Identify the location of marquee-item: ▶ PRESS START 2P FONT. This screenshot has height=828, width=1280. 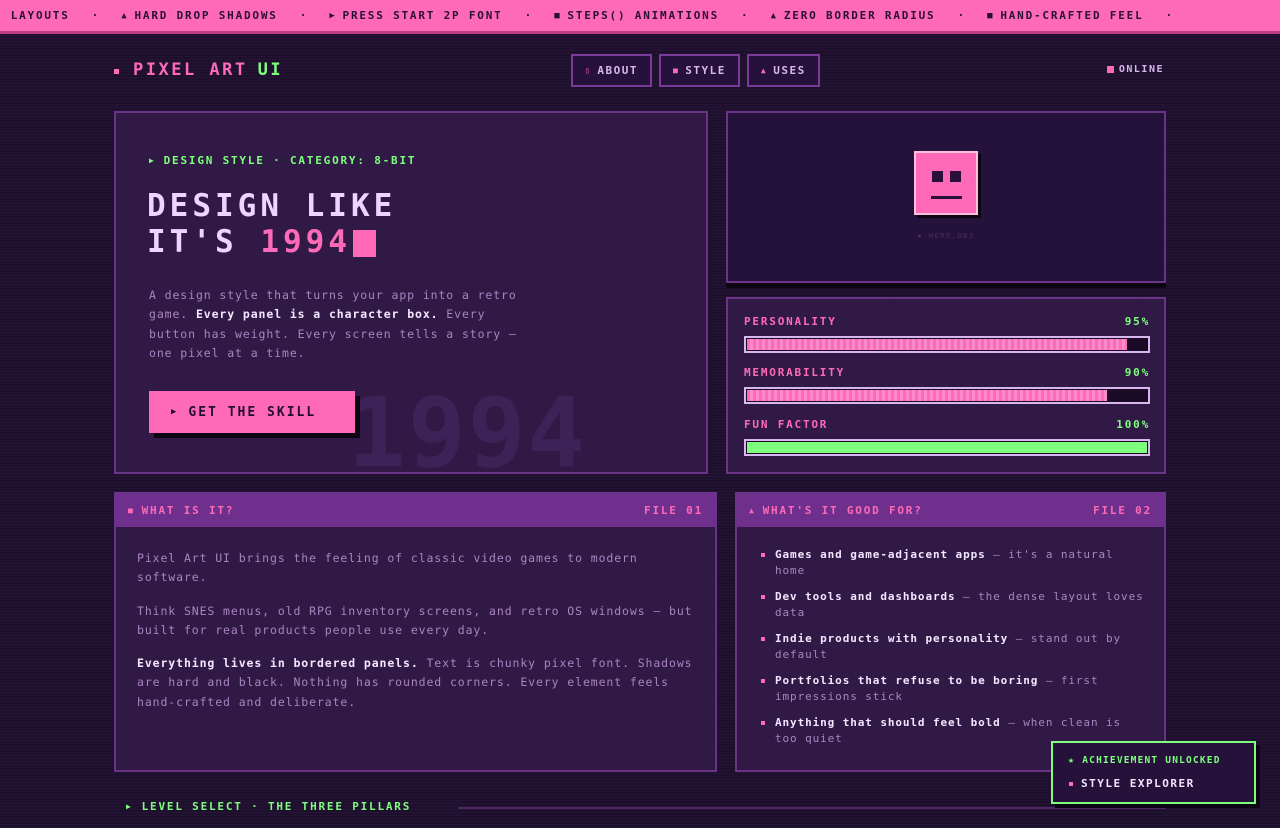
(416, 15).